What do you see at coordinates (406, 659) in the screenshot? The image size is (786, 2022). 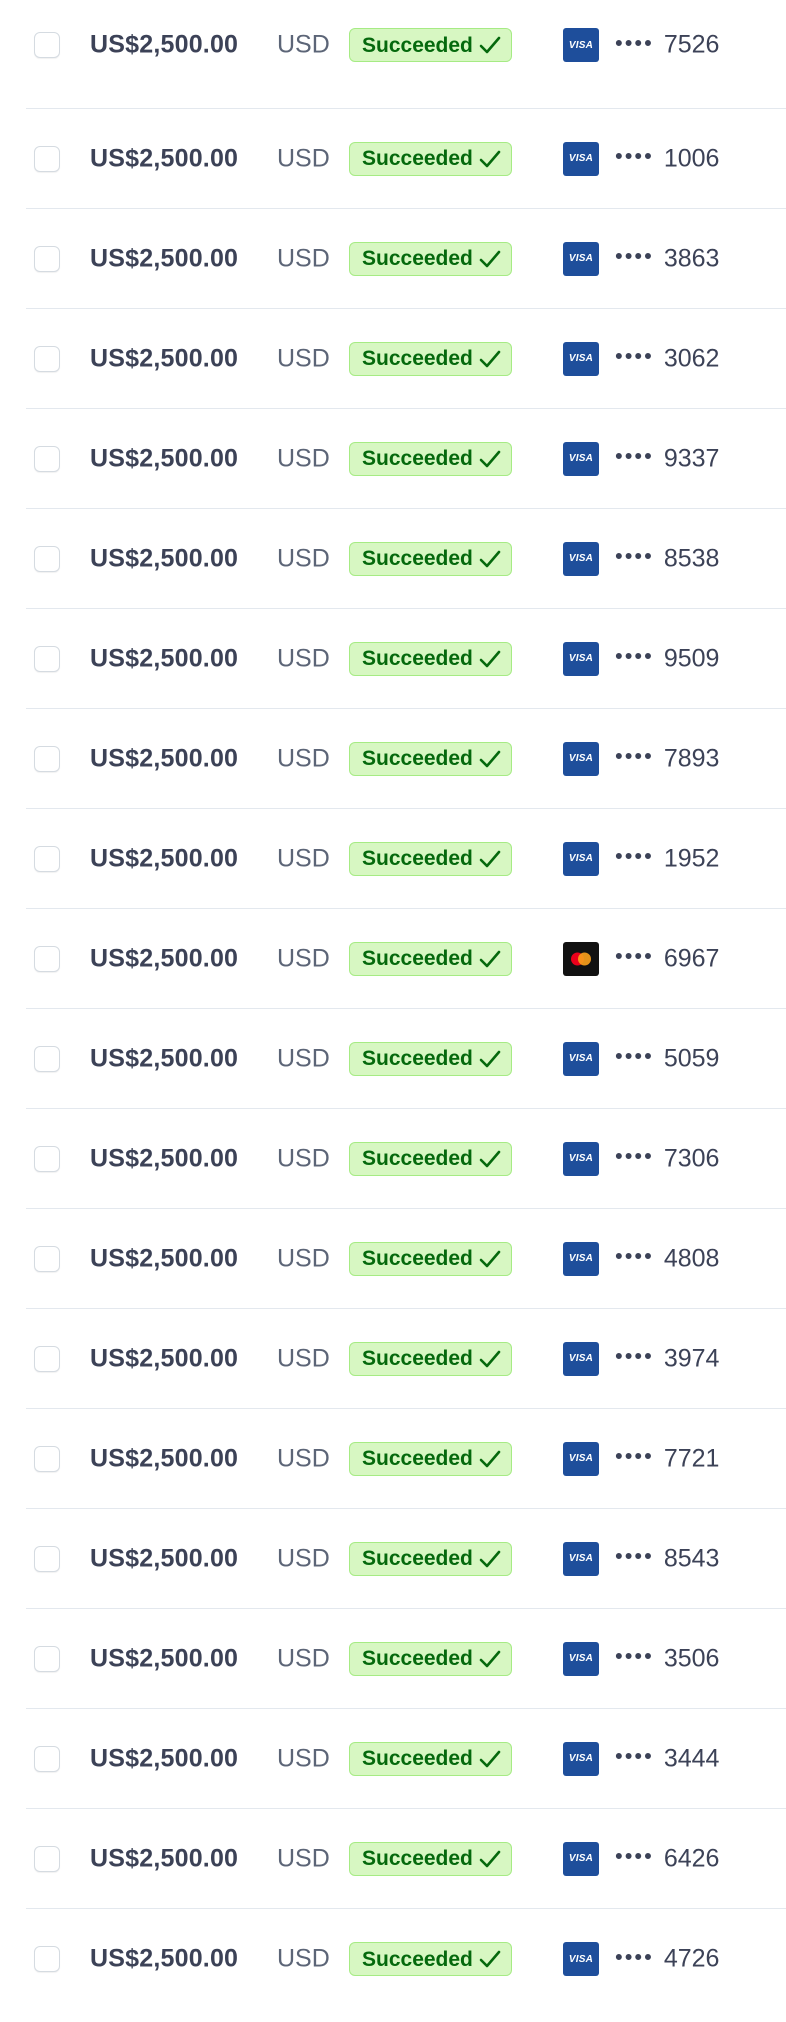 I see `table-row: US$2,500.00 USD Succeeded VISA •••• 9509` at bounding box center [406, 659].